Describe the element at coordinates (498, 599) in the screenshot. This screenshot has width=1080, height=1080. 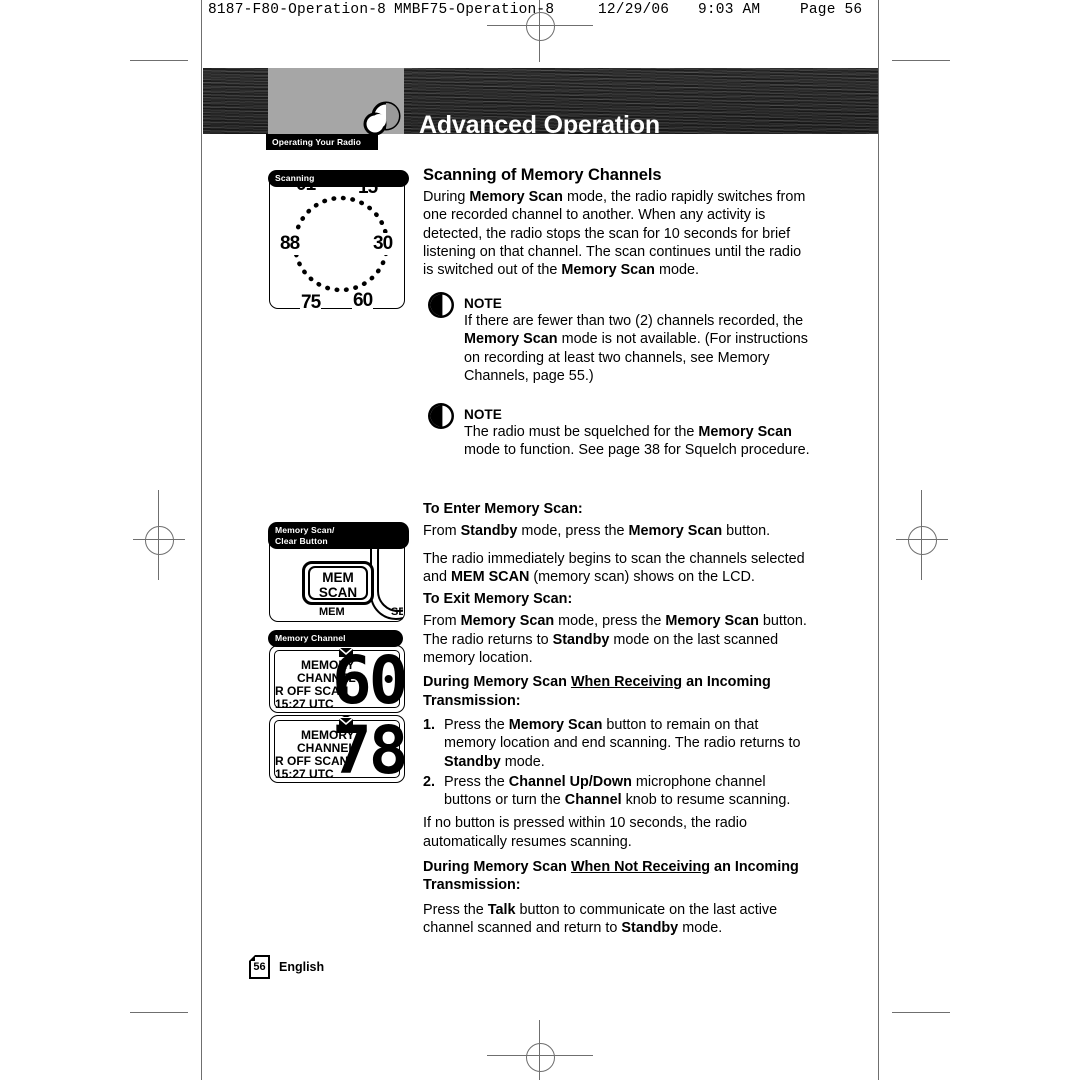
I see `exit-heading: To Exit Memory Scan:` at that location.